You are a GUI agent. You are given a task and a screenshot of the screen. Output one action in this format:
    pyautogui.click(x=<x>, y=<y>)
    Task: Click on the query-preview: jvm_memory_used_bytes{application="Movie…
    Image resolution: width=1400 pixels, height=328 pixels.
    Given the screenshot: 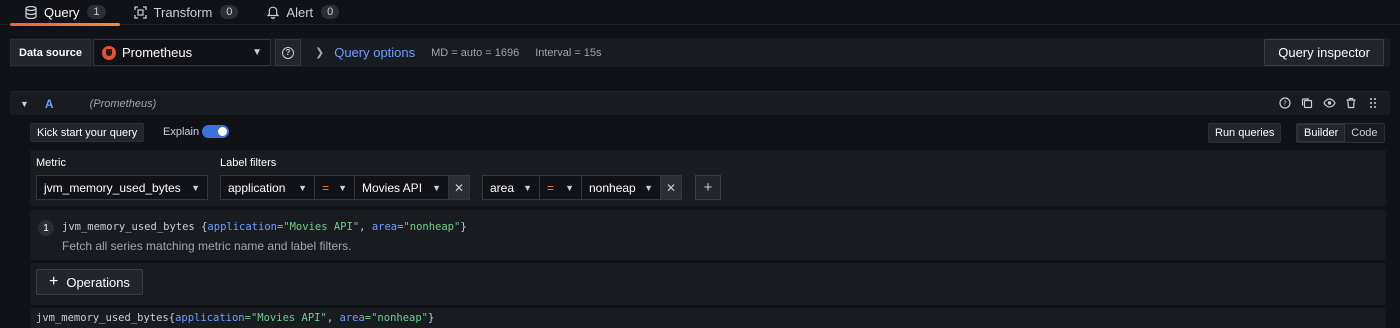 What is the action you would take?
    pyautogui.click(x=708, y=318)
    